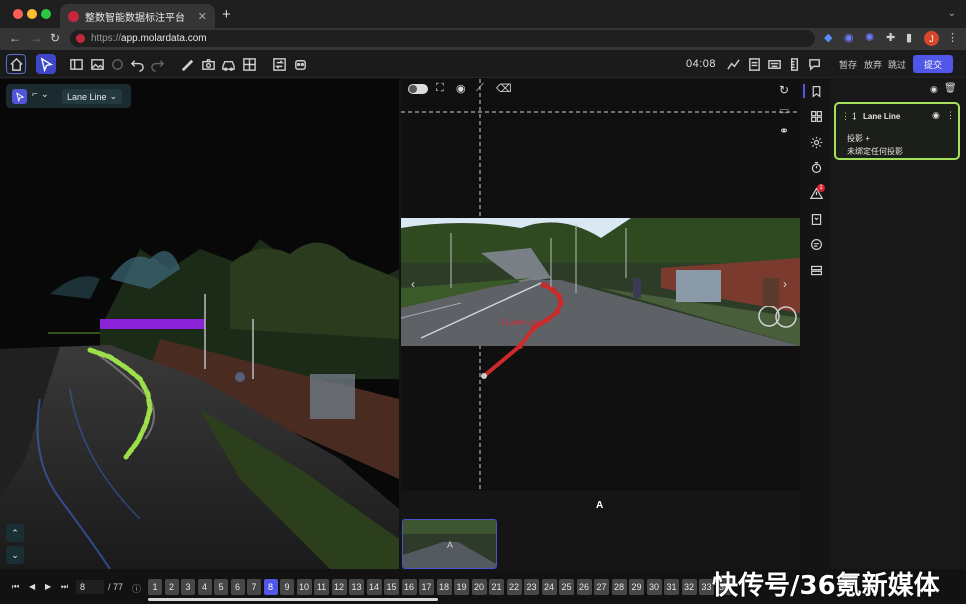 Image resolution: width=966 pixels, height=604 pixels. I want to click on frame-number-input: 8, so click(90, 587).